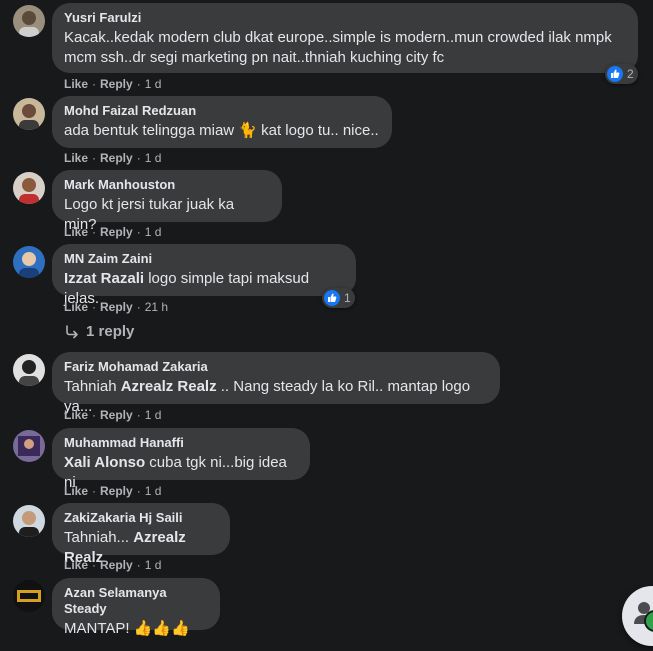 The image size is (653, 651). I want to click on reaction-count: 2, so click(621, 74).